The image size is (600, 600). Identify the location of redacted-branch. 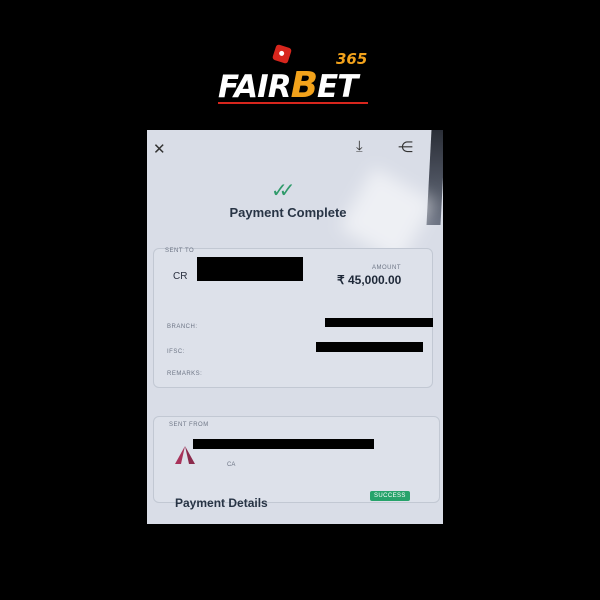
(379, 322).